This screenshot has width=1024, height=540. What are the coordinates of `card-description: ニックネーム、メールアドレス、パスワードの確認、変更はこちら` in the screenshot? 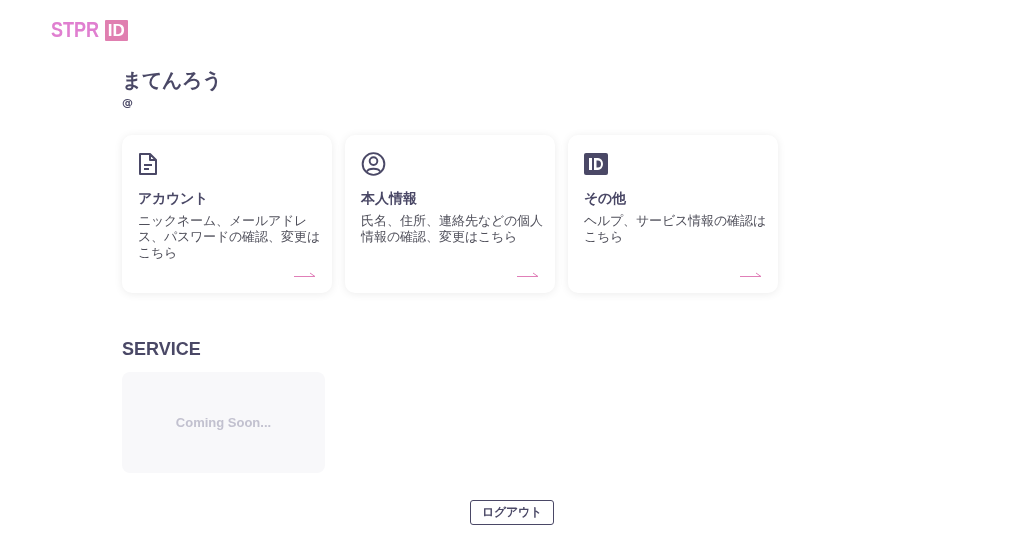 It's located at (229, 237).